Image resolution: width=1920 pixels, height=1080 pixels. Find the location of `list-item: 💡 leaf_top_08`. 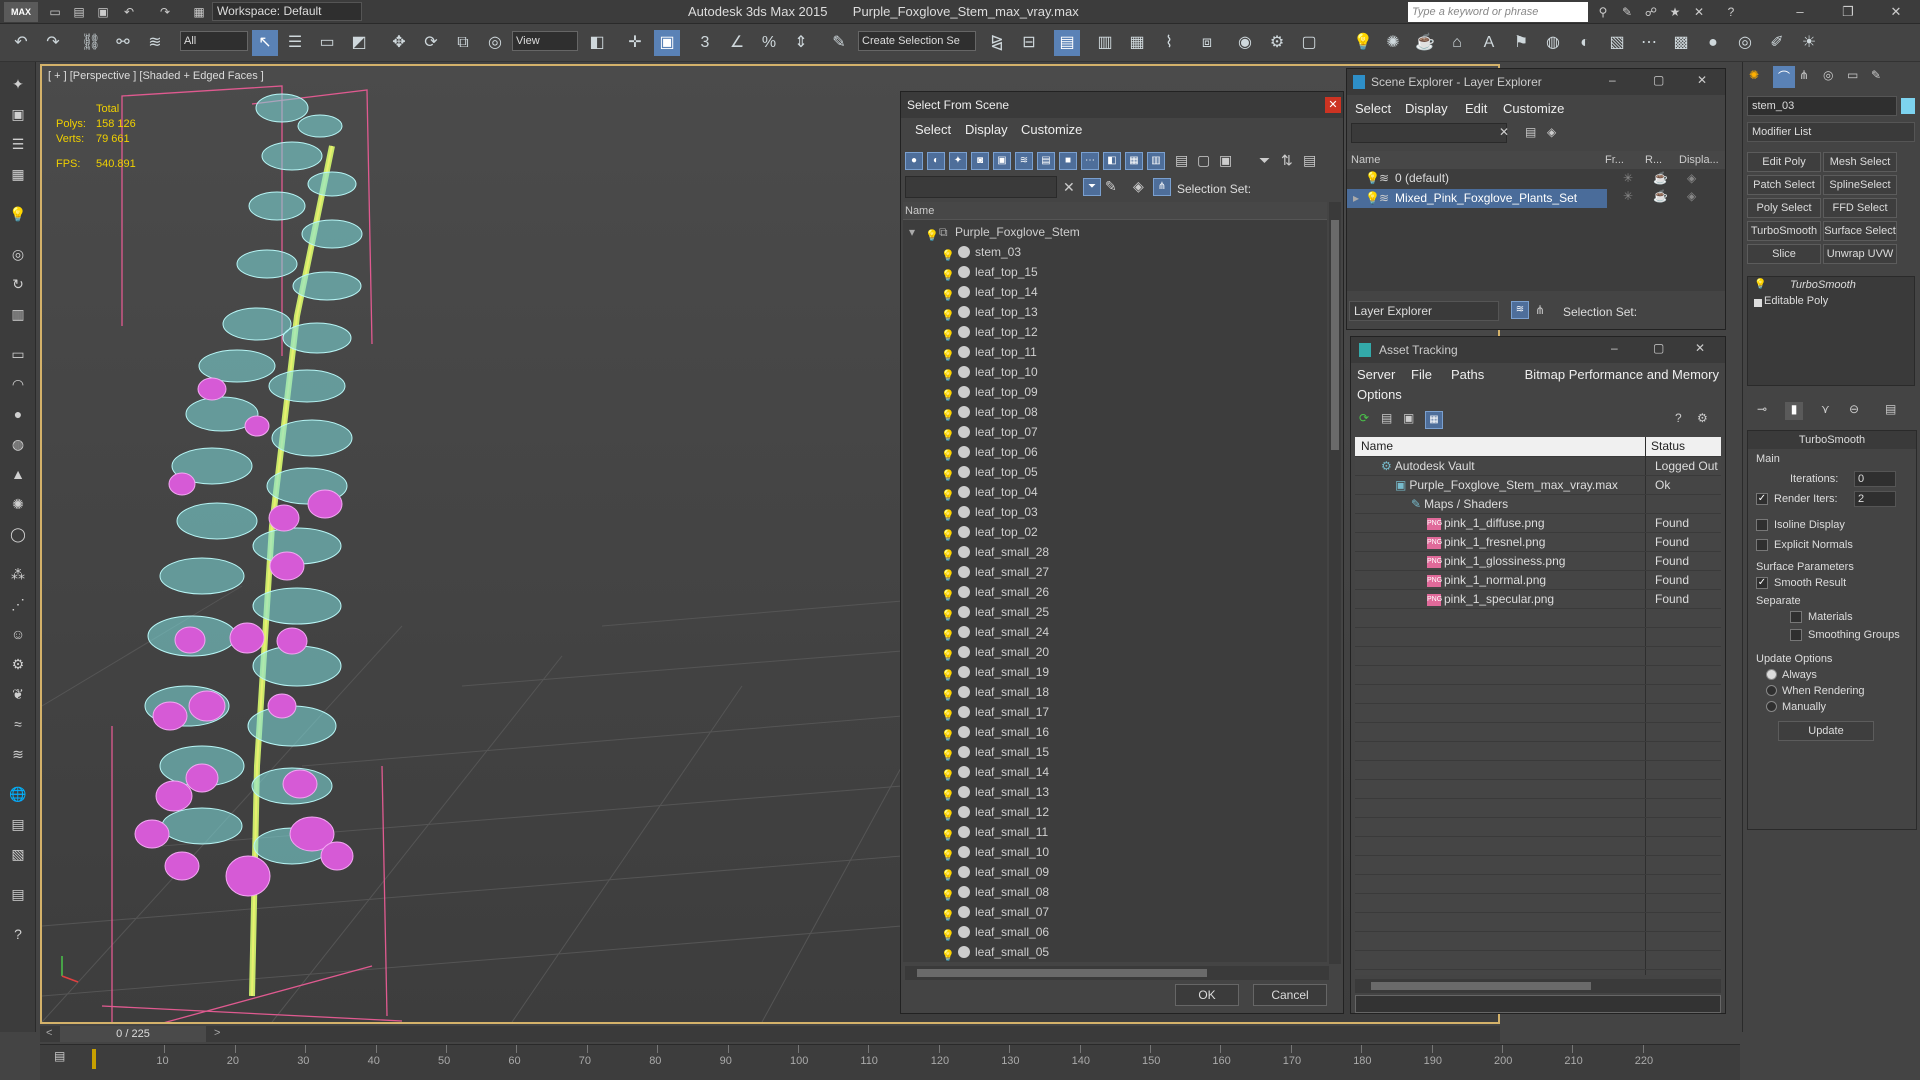

list-item: 💡 leaf_top_08 is located at coordinates (1115, 412).